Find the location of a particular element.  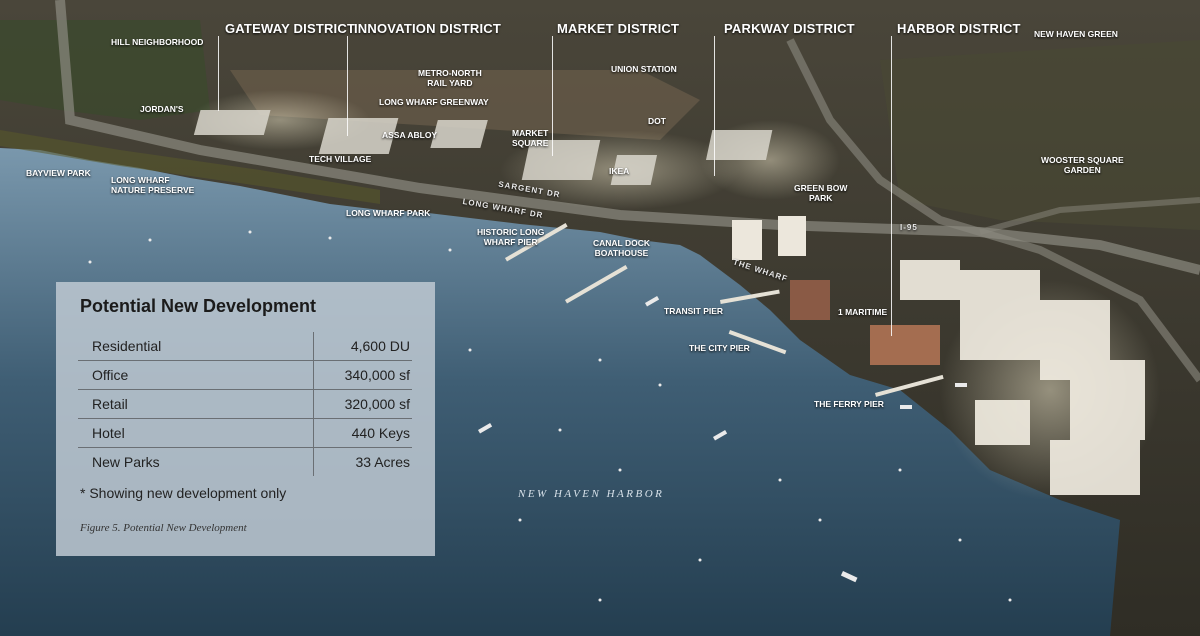

label-tech-village: TECH VILLAGE is located at coordinates (340, 159).